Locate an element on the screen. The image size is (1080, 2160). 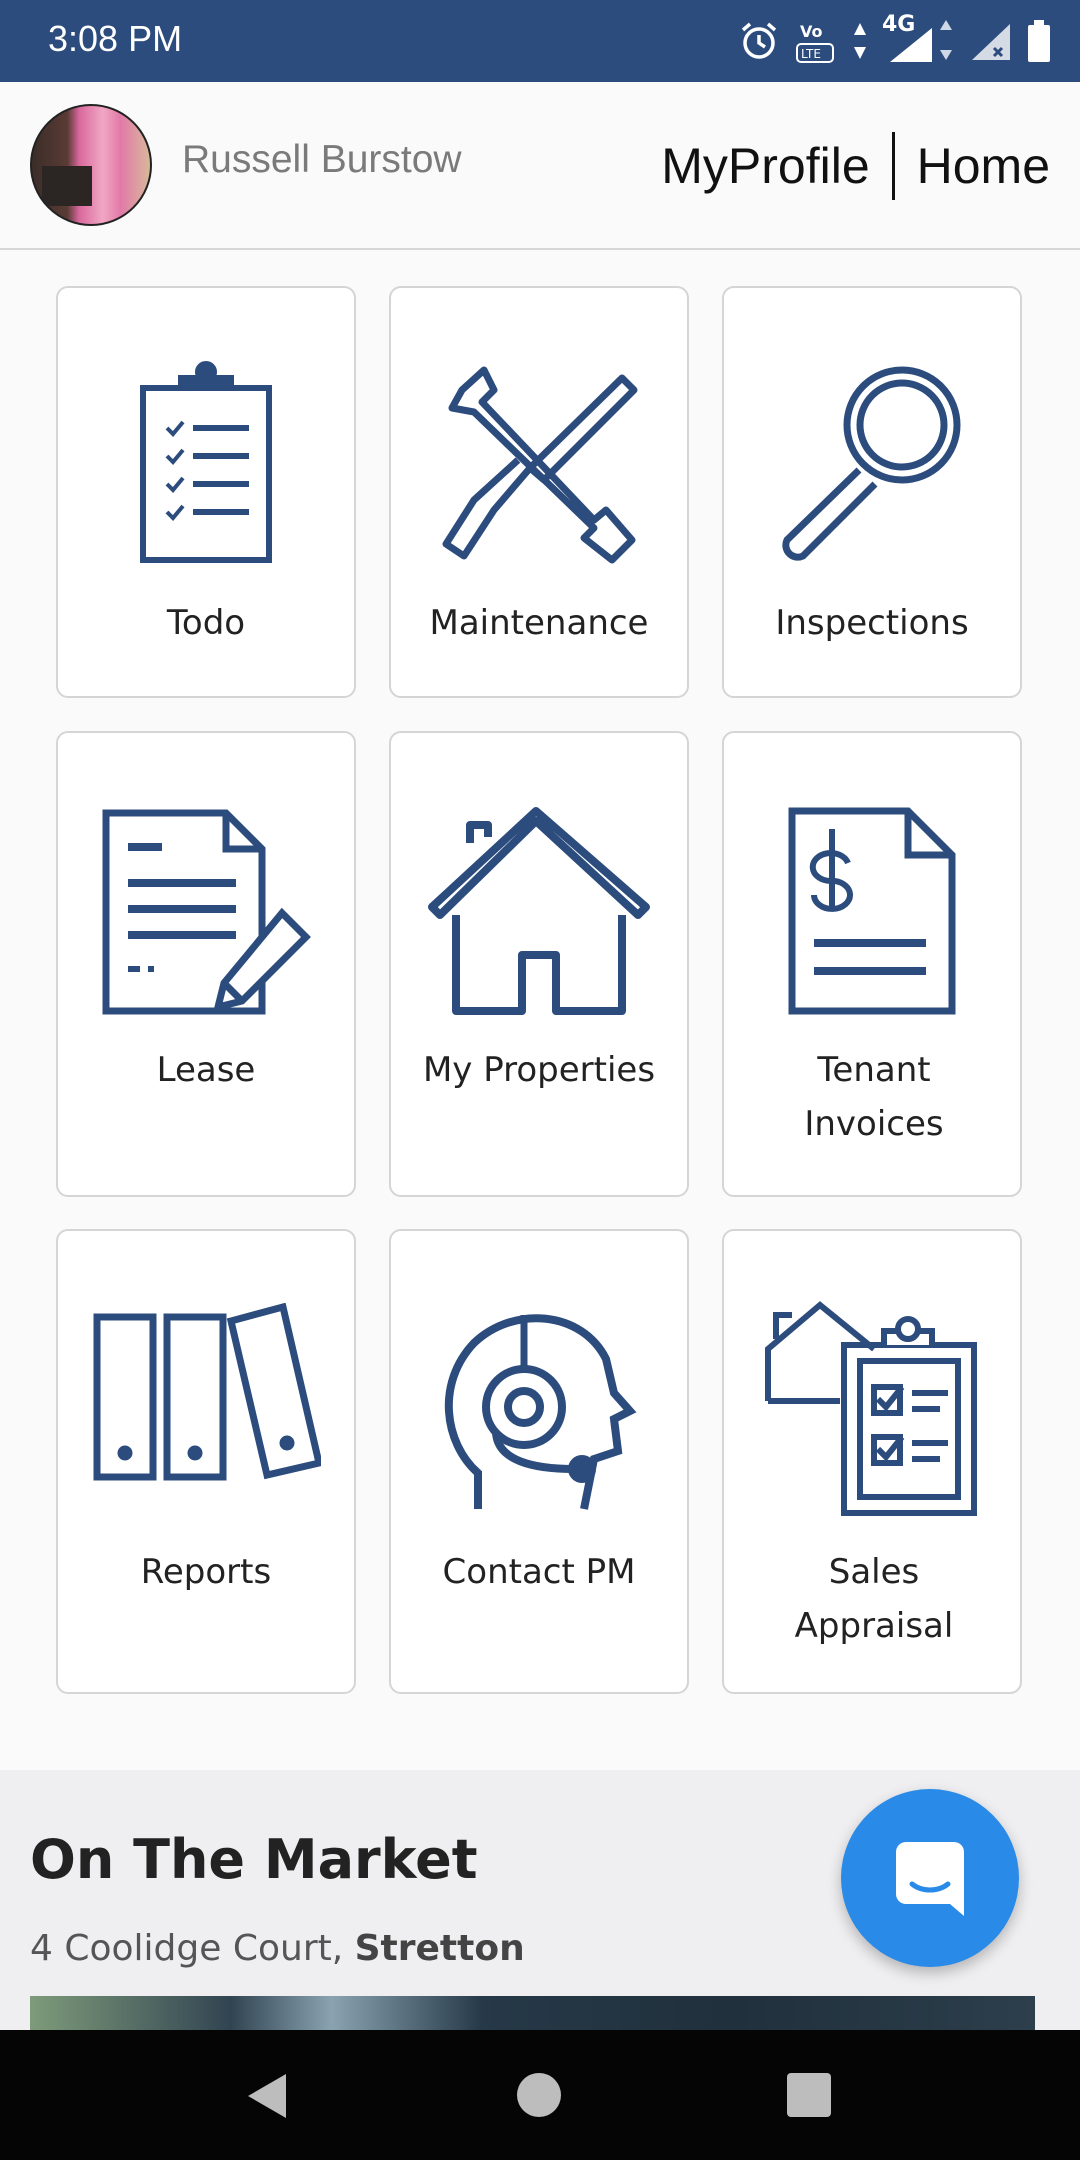
header-nav: MyProfile Home is located at coordinates (855, 166).